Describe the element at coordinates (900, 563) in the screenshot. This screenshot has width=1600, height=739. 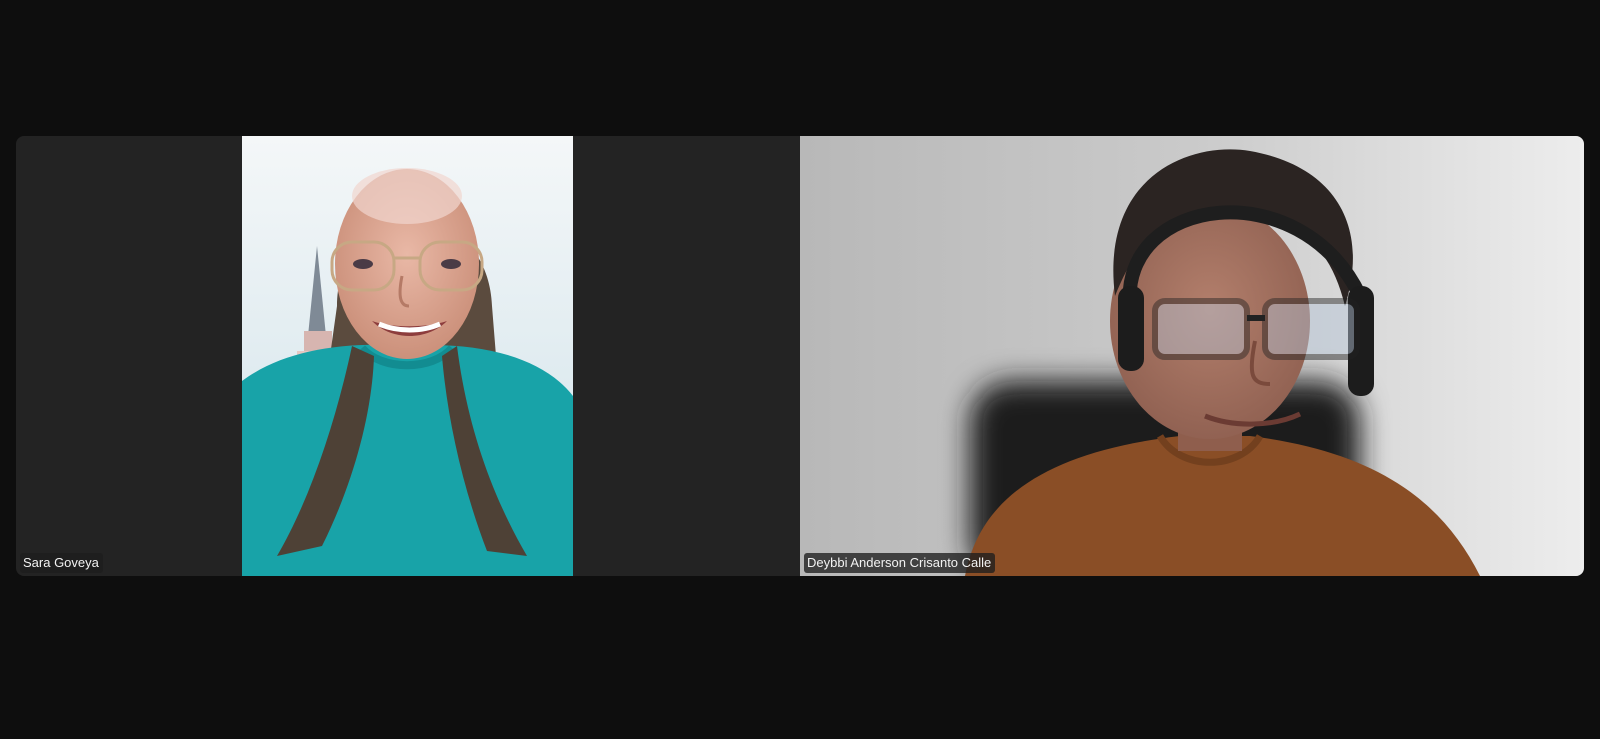
I see `participant-name-label: Deybbi Anderson Crisanto Calle` at that location.